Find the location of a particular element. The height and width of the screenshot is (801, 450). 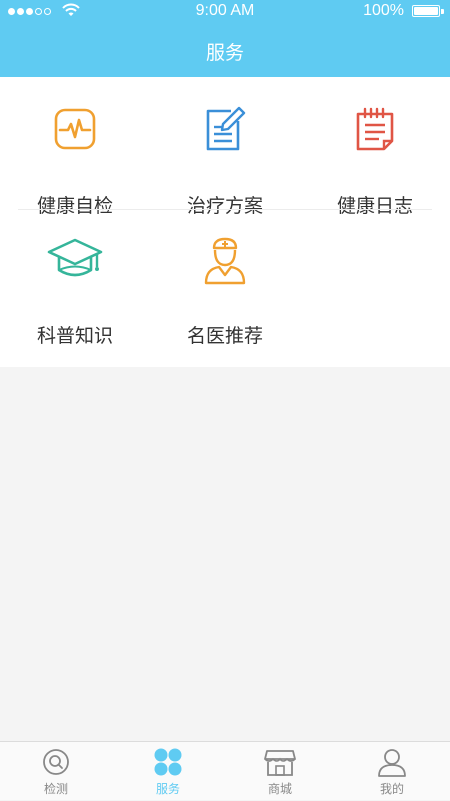

tab-service: 服务 is located at coordinates (168, 771).